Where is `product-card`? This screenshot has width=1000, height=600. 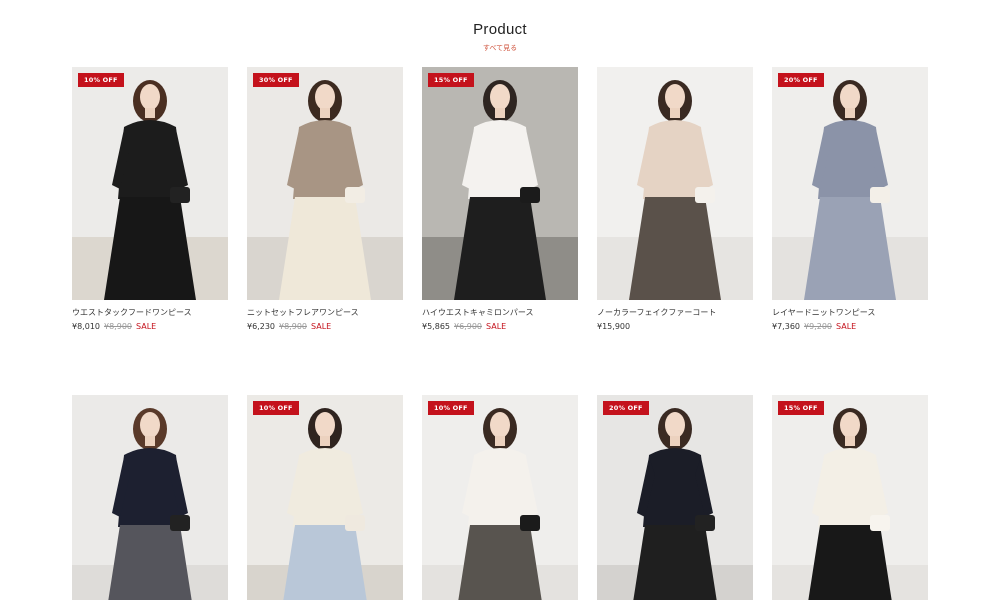
product-card is located at coordinates (150, 497).